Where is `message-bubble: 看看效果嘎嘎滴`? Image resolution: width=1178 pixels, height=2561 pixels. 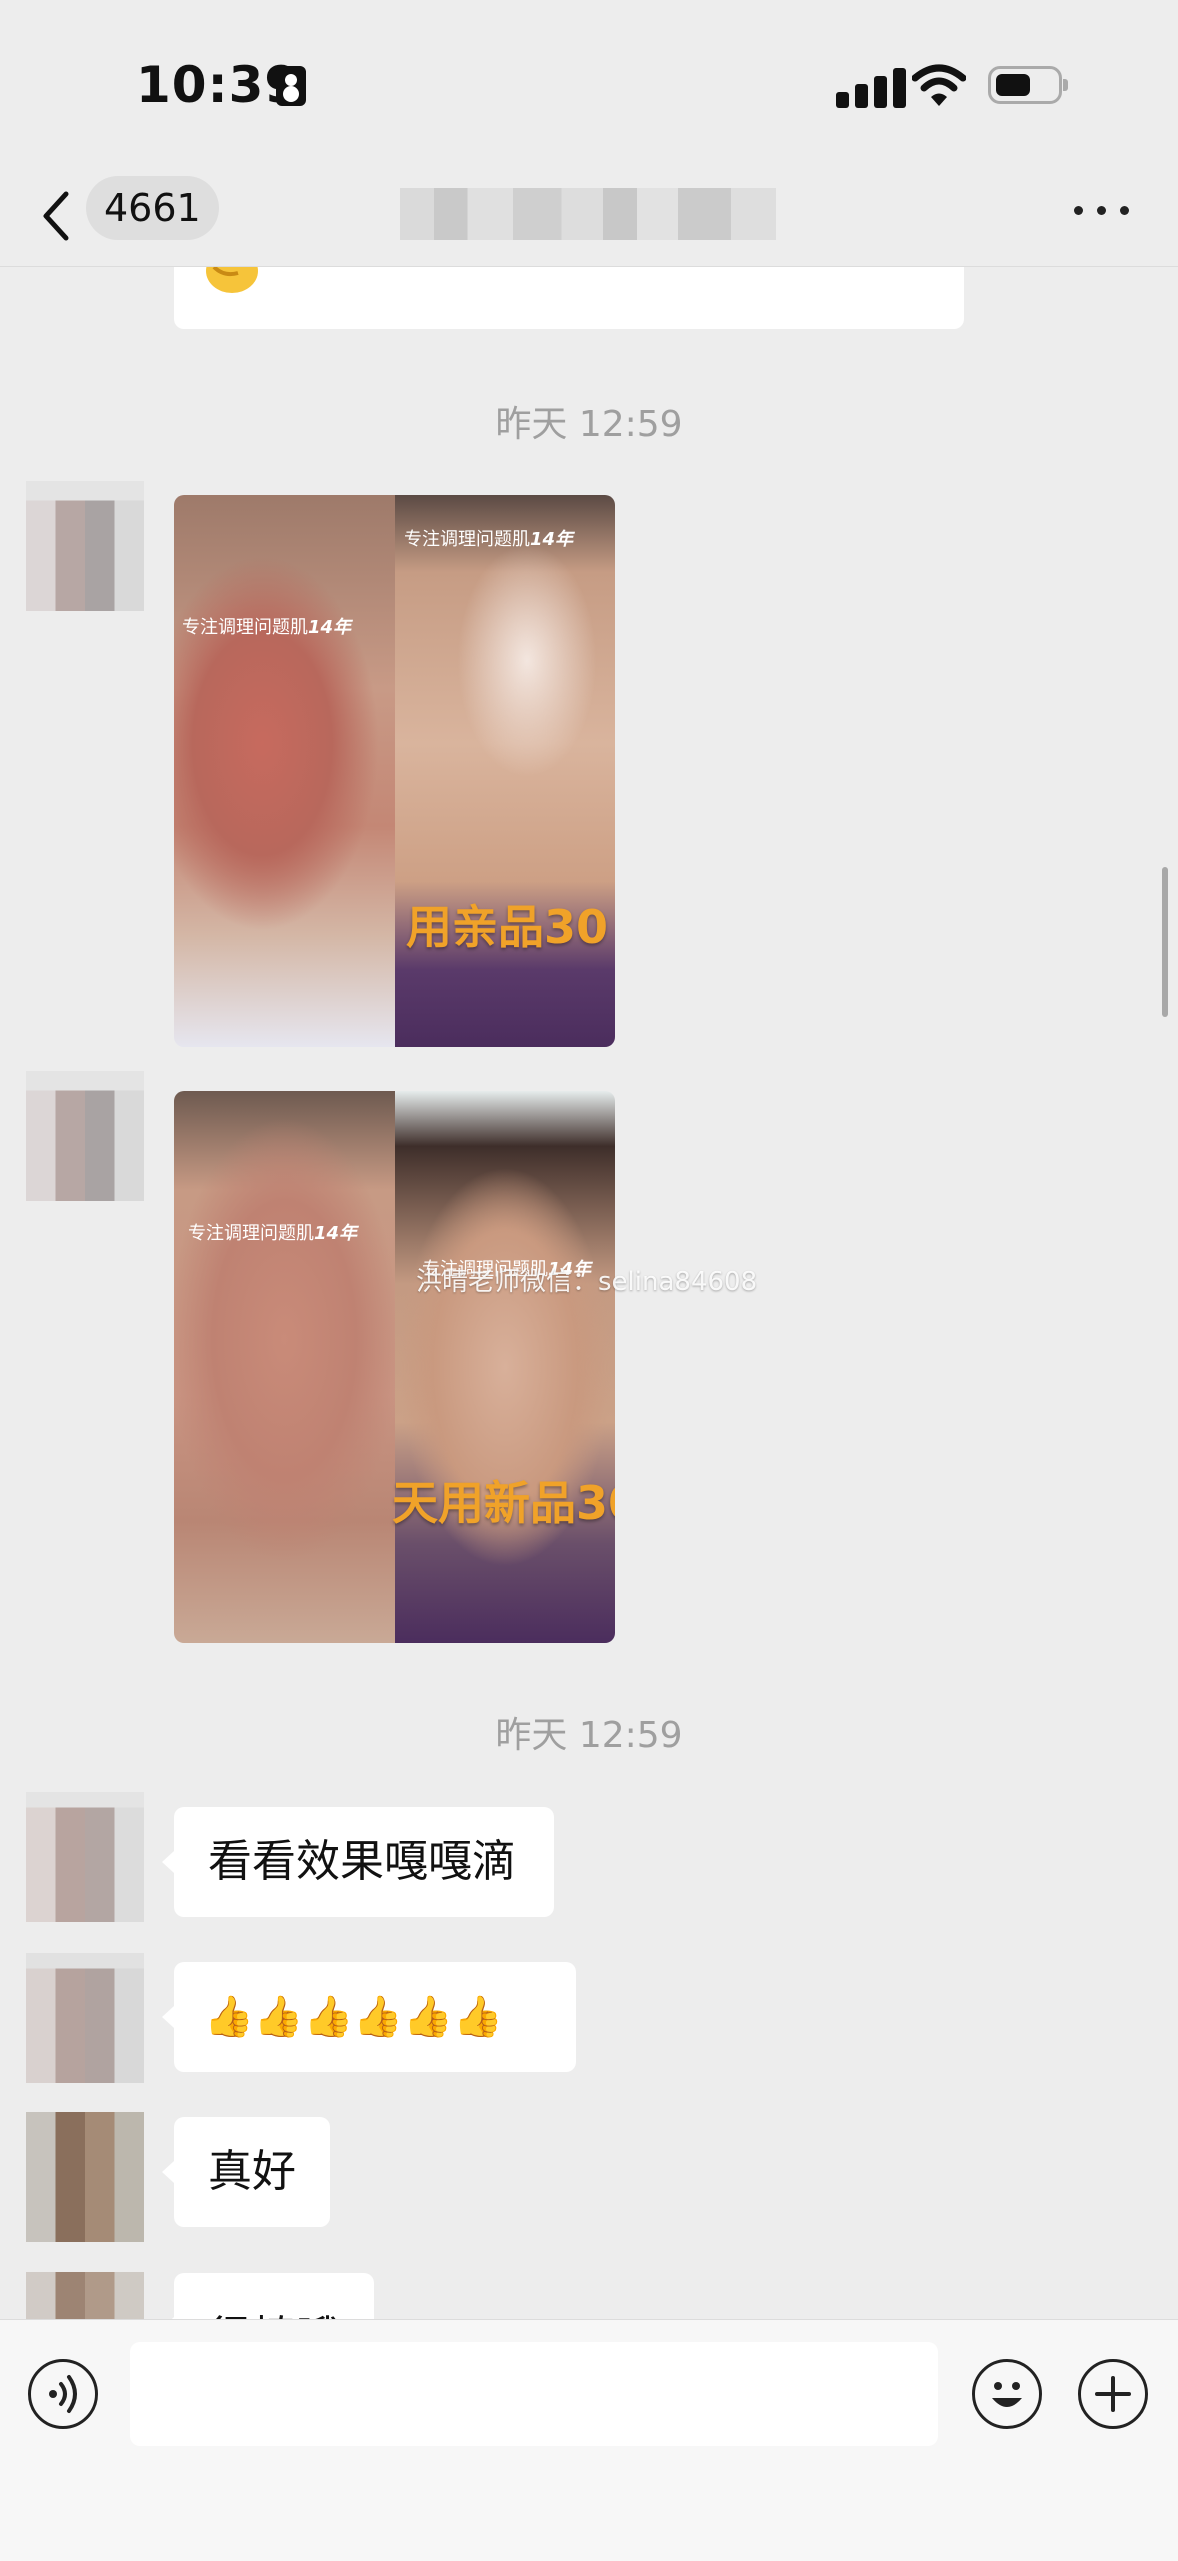
message-bubble: 看看效果嘎嘎滴 is located at coordinates (358, 1862).